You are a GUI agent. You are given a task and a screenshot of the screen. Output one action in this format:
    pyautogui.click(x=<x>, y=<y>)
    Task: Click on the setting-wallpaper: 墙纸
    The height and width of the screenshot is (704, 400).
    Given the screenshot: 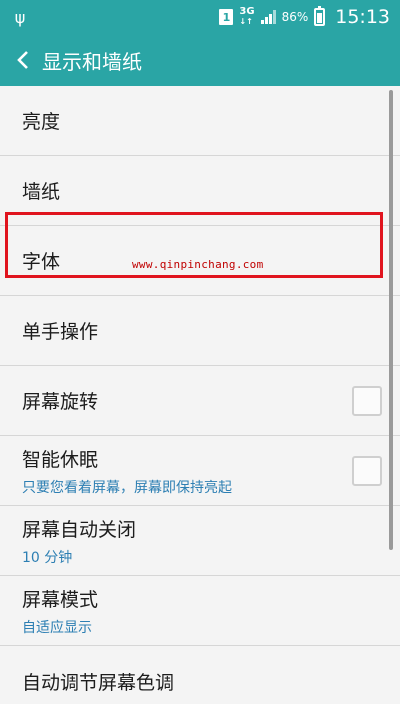 What is the action you would take?
    pyautogui.click(x=200, y=191)
    